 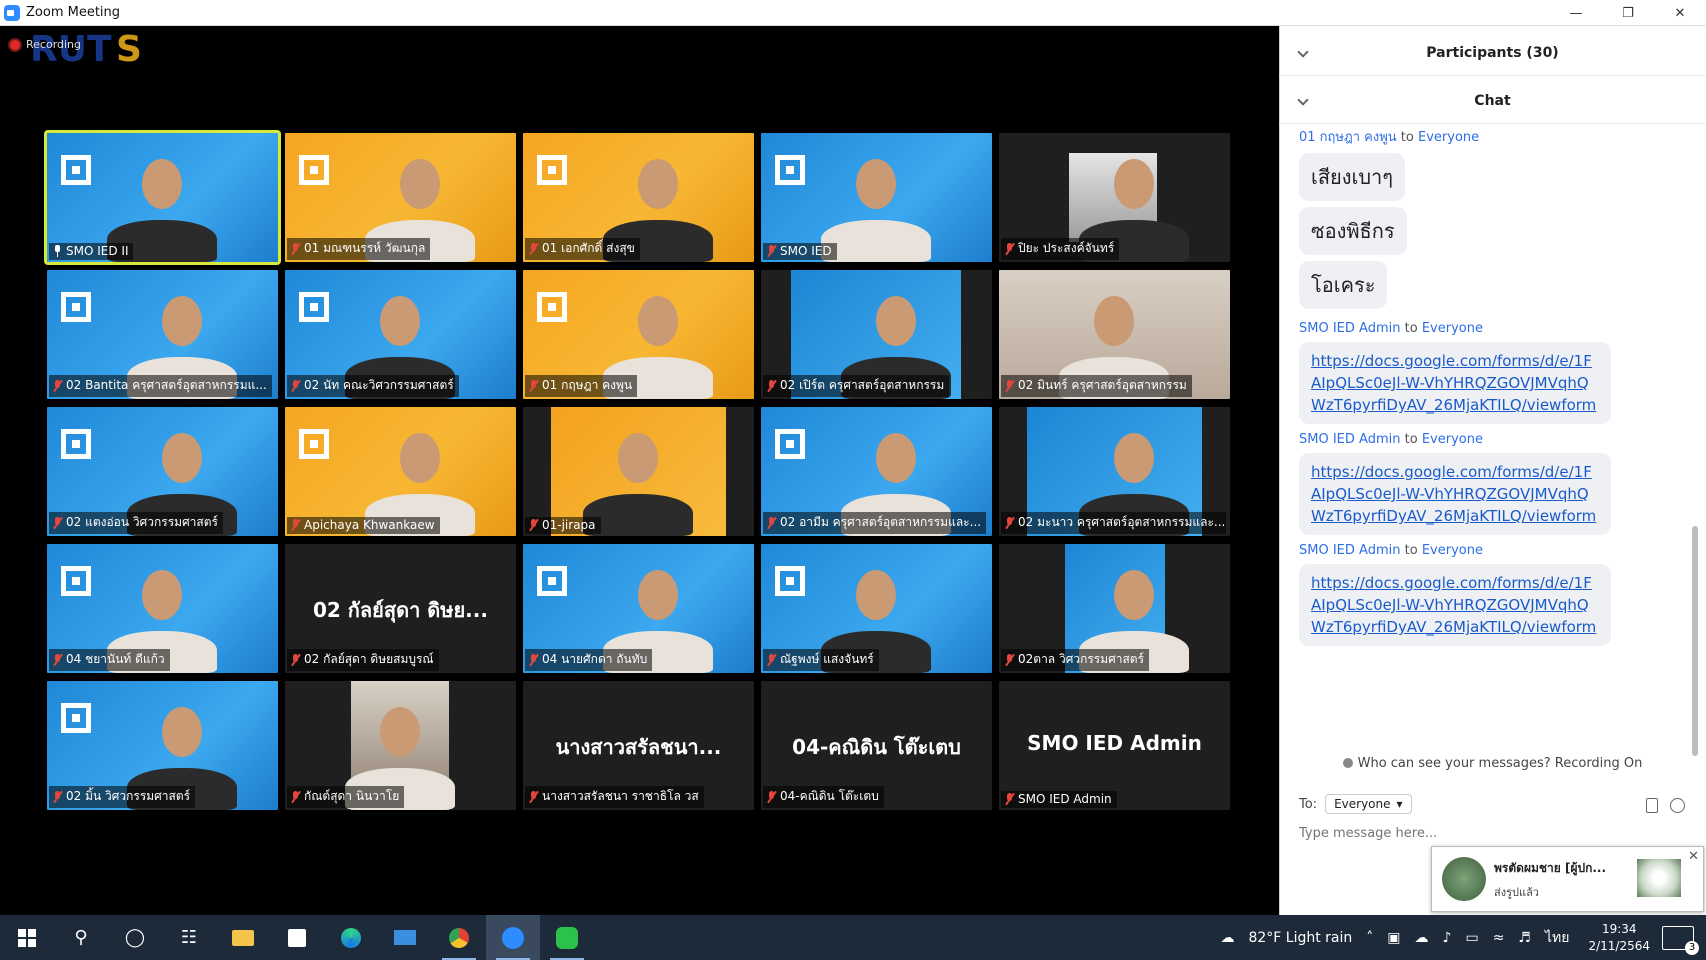 What do you see at coordinates (400, 197) in the screenshot?
I see `participant-tile: 01 มณฑนรรห์ วัฒนกุล` at bounding box center [400, 197].